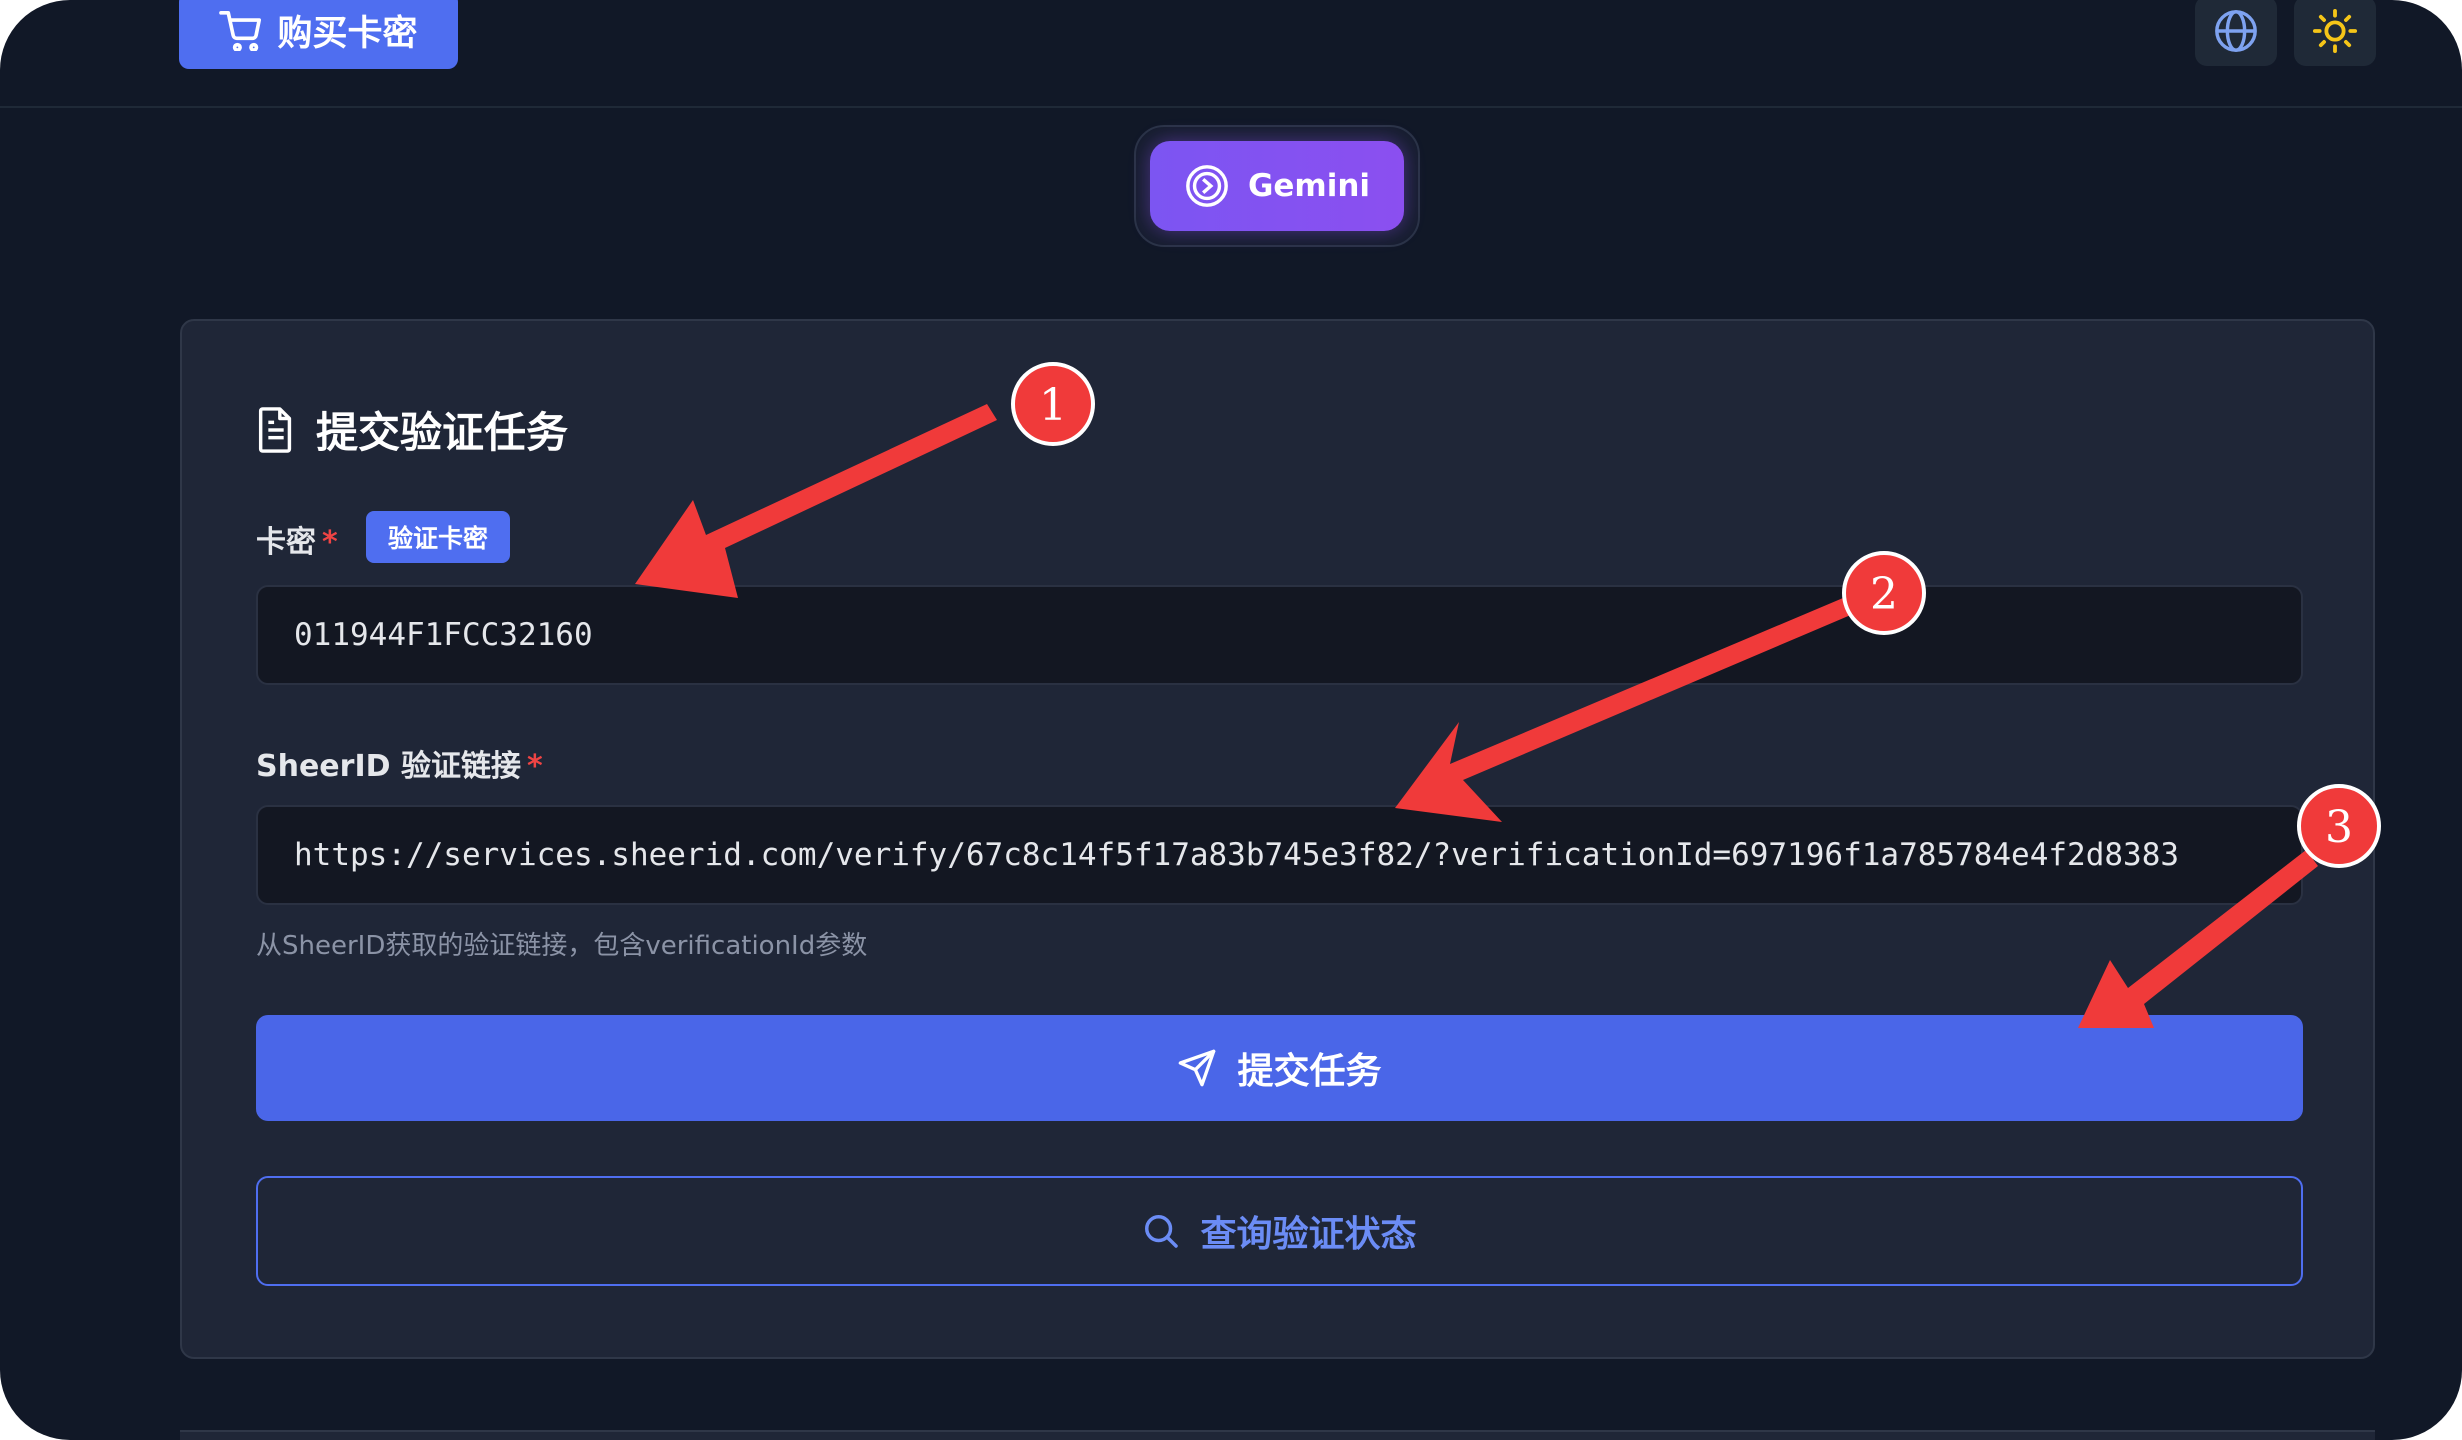  What do you see at coordinates (286, 542) in the screenshot?
I see `card-key-label-text: 卡密` at bounding box center [286, 542].